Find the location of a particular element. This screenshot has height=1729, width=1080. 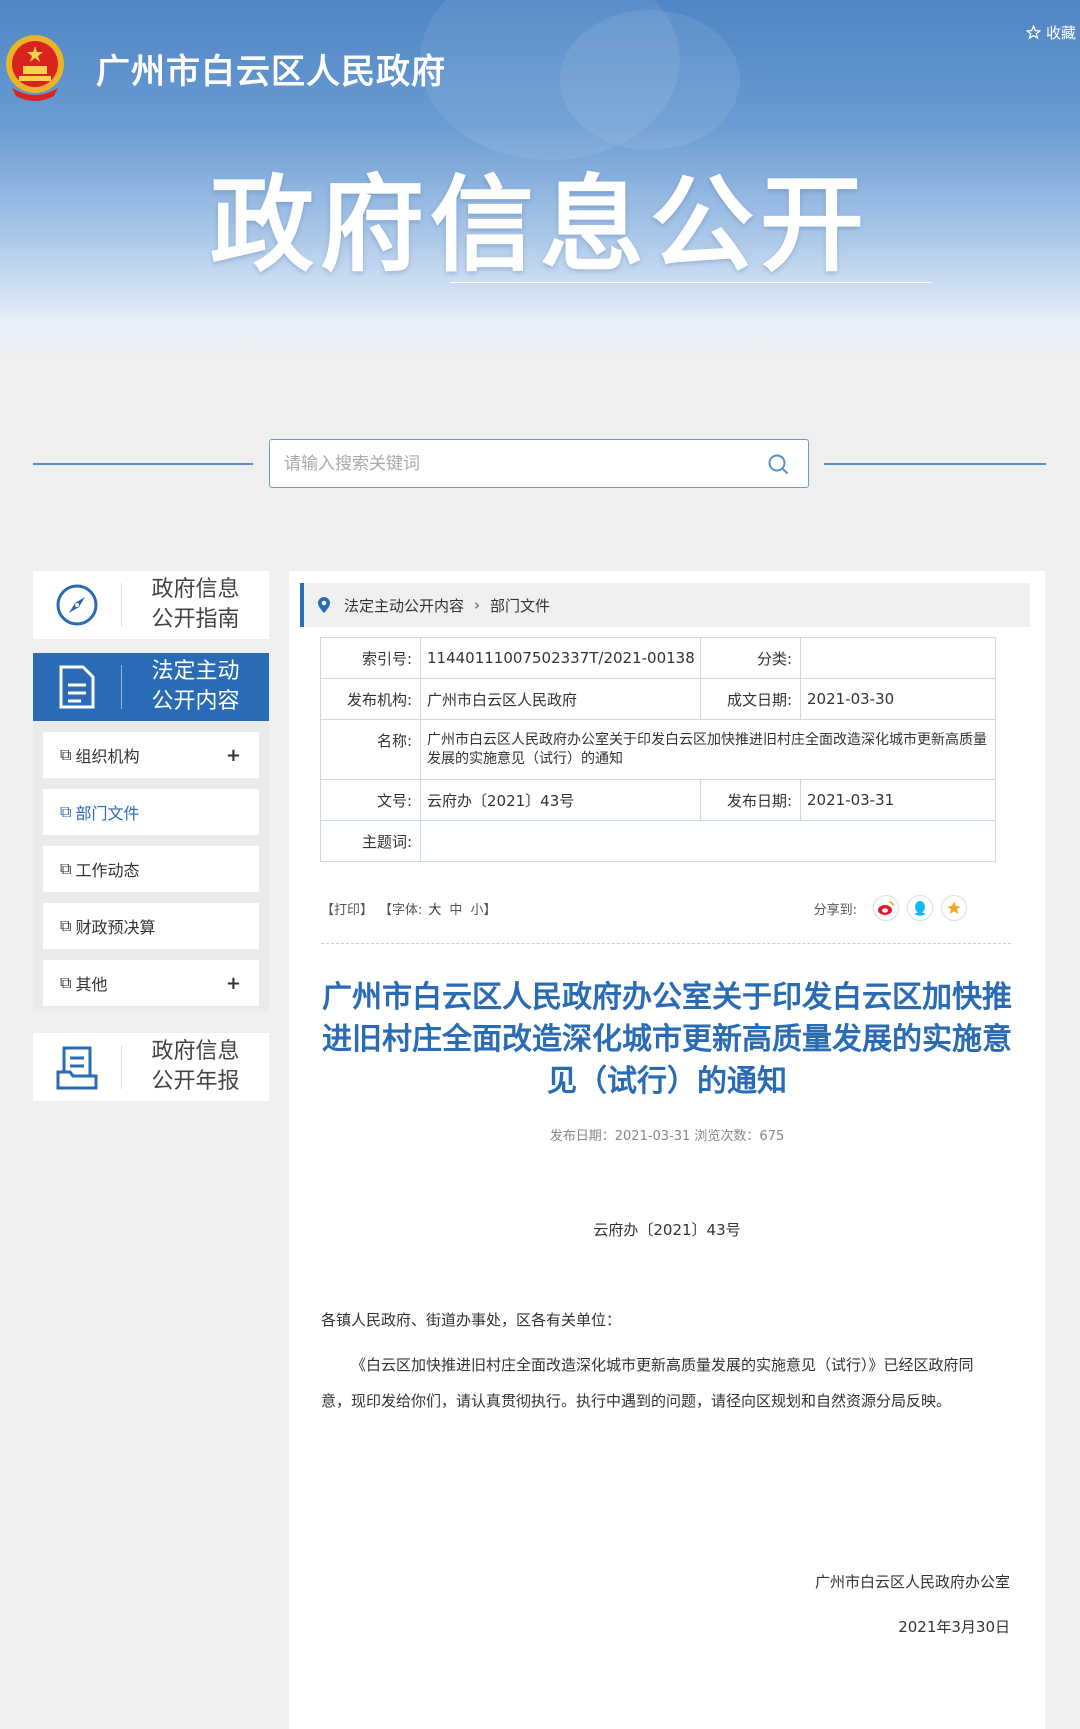

category-value is located at coordinates (898, 658).